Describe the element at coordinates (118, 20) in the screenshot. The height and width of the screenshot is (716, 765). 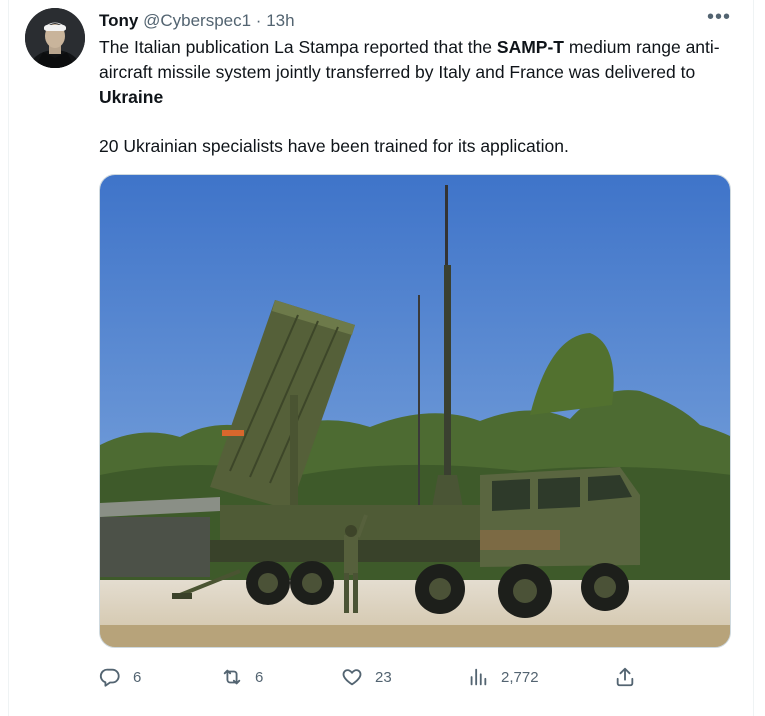
I see `author-name: Tony` at that location.